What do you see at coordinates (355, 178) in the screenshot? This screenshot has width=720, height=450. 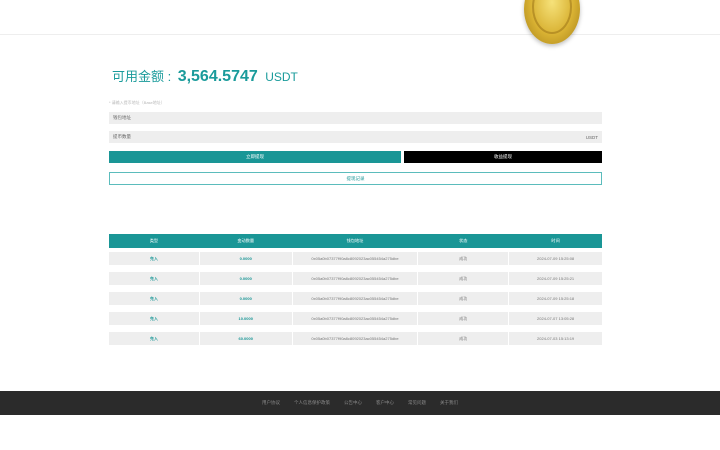 I see `withdraw-records-button: 提现记录` at bounding box center [355, 178].